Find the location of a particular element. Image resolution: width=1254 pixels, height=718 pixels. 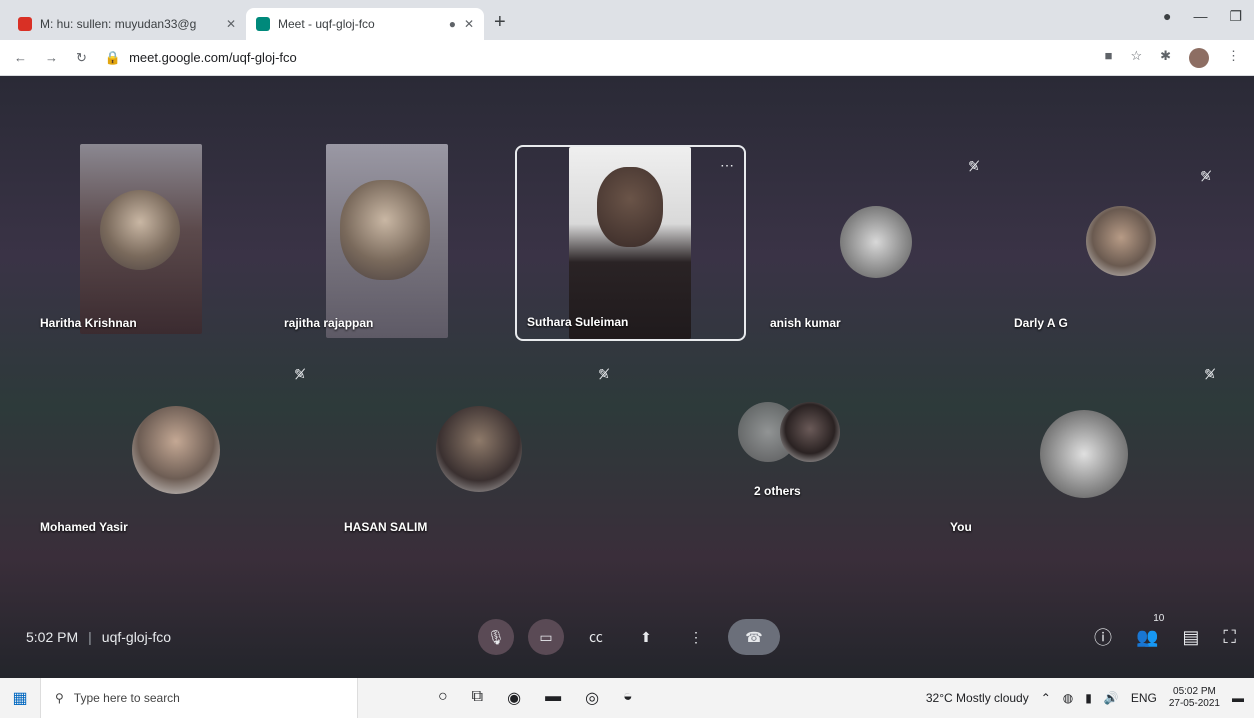

forward-icon: → is located at coordinates (51, 57).